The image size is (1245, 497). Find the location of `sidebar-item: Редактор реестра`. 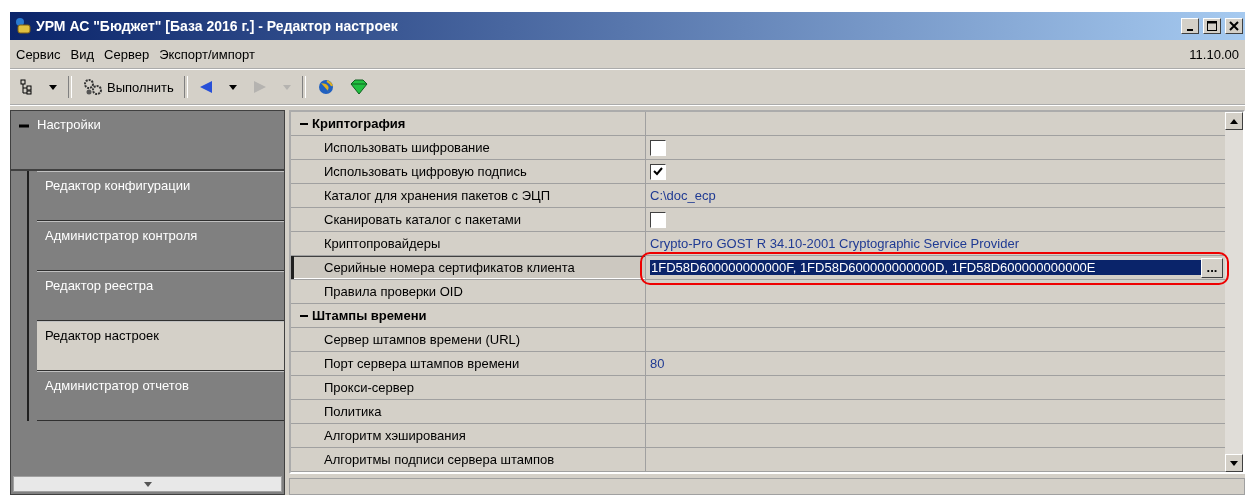

sidebar-item: Редактор реестра is located at coordinates (160, 296).